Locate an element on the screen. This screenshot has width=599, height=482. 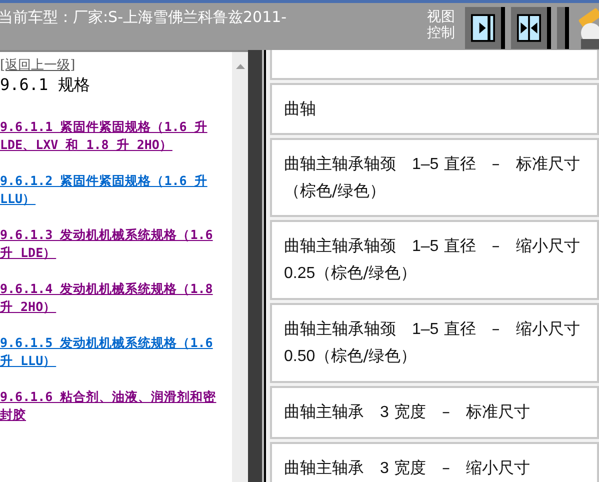
table-cell: 曲轴主轴承 3 宽度 – 标准尺寸 is located at coordinates (434, 412).